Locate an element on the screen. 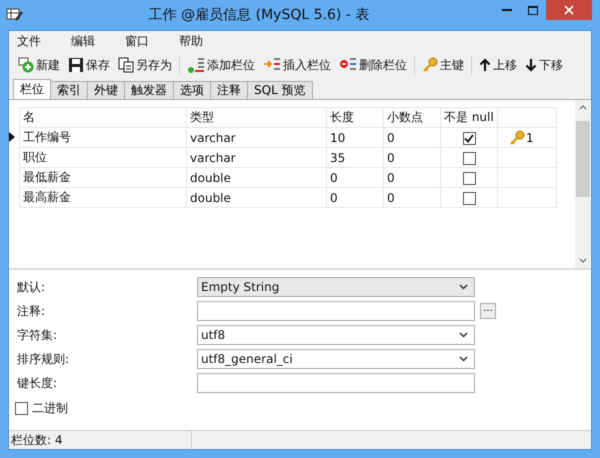 This screenshot has height=458, width=600. scroll-down-icon is located at coordinates (582, 260).